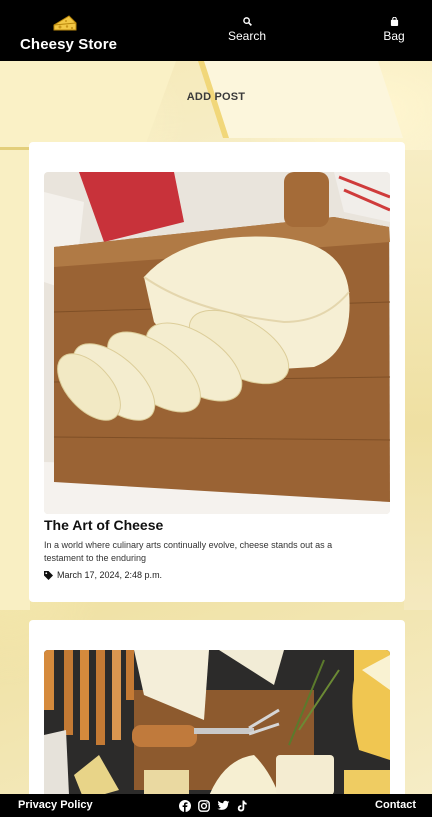 The image size is (432, 817). What do you see at coordinates (69, 44) in the screenshot?
I see `brand-name: Cheesy Store` at bounding box center [69, 44].